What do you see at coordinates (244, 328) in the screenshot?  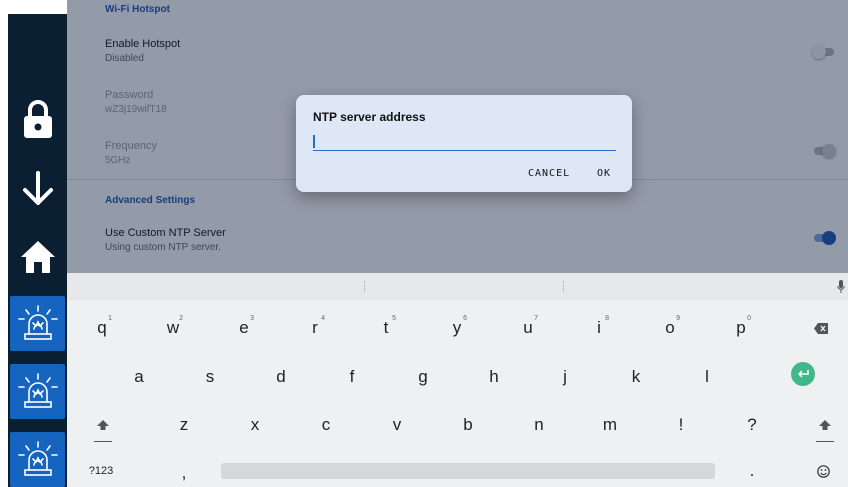 I see `key-e: e3` at bounding box center [244, 328].